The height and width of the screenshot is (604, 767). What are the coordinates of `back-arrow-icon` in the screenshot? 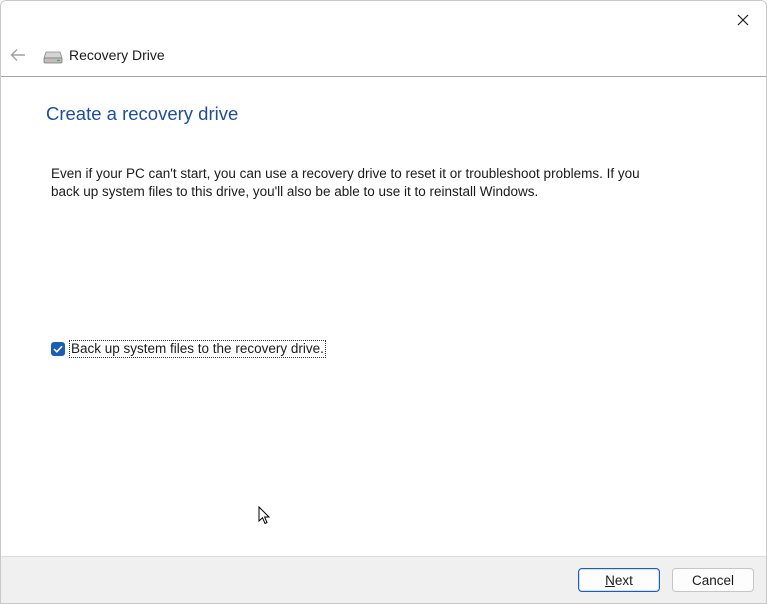 It's located at (17, 55).